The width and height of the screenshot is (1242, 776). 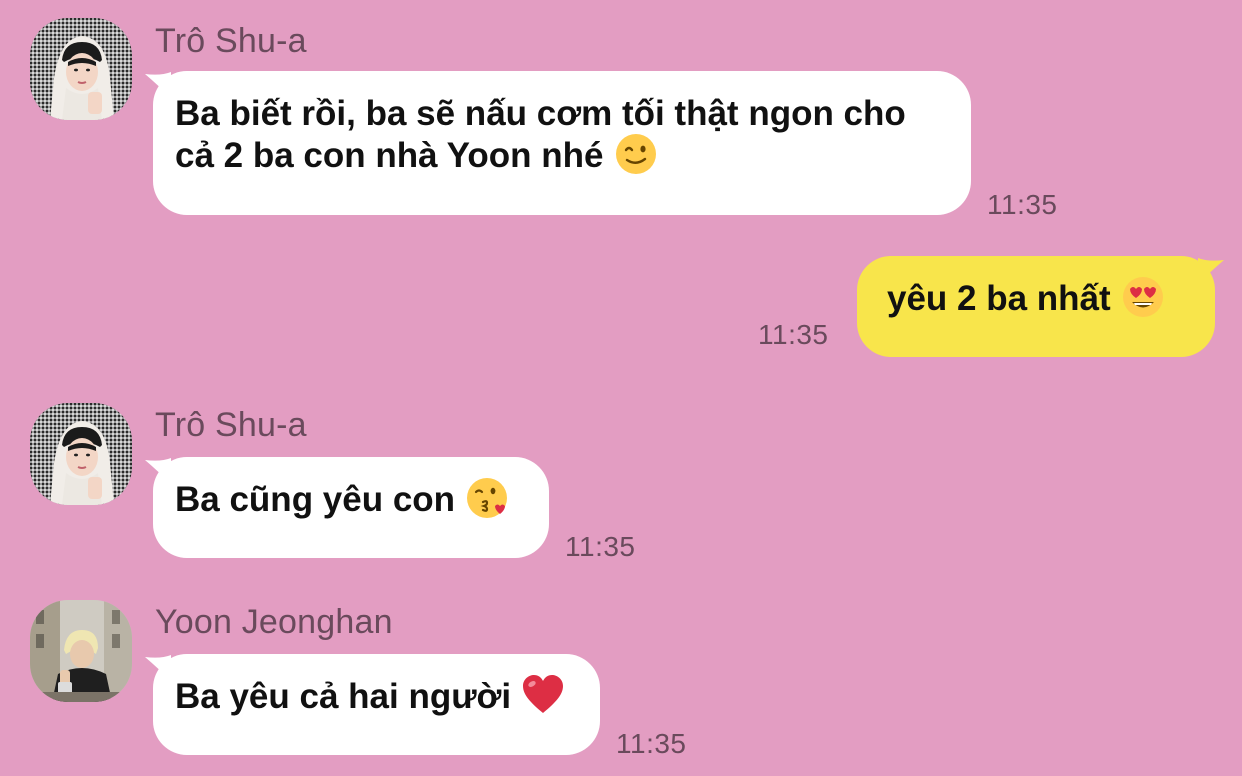 What do you see at coordinates (343, 696) in the screenshot?
I see `message-text: Ba yêu cả hai người` at bounding box center [343, 696].